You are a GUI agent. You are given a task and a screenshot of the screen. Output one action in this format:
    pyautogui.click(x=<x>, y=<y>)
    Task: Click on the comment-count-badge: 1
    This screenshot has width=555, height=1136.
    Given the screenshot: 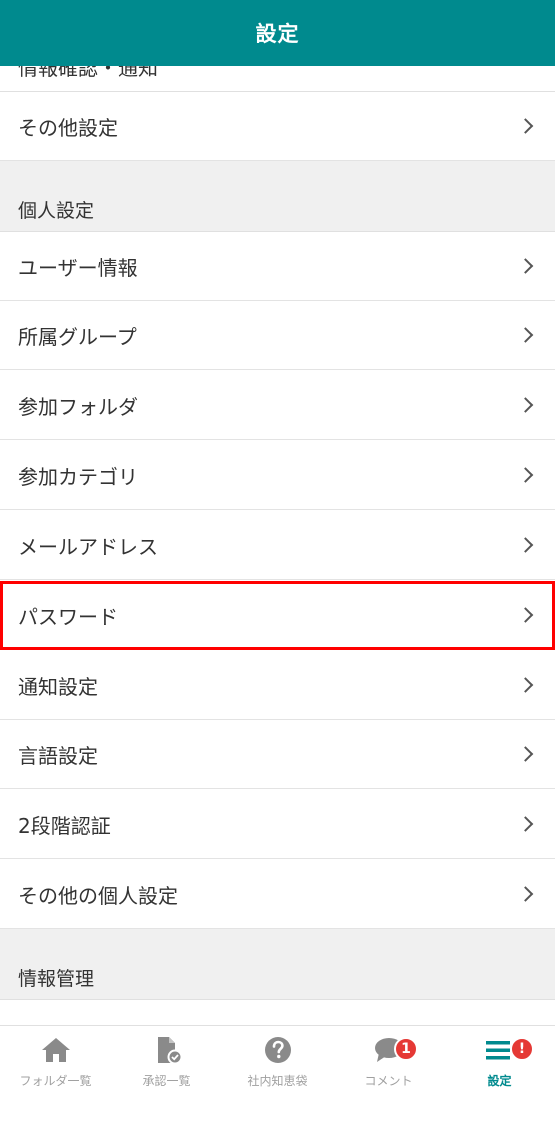 What is the action you would take?
    pyautogui.click(x=406, y=1049)
    